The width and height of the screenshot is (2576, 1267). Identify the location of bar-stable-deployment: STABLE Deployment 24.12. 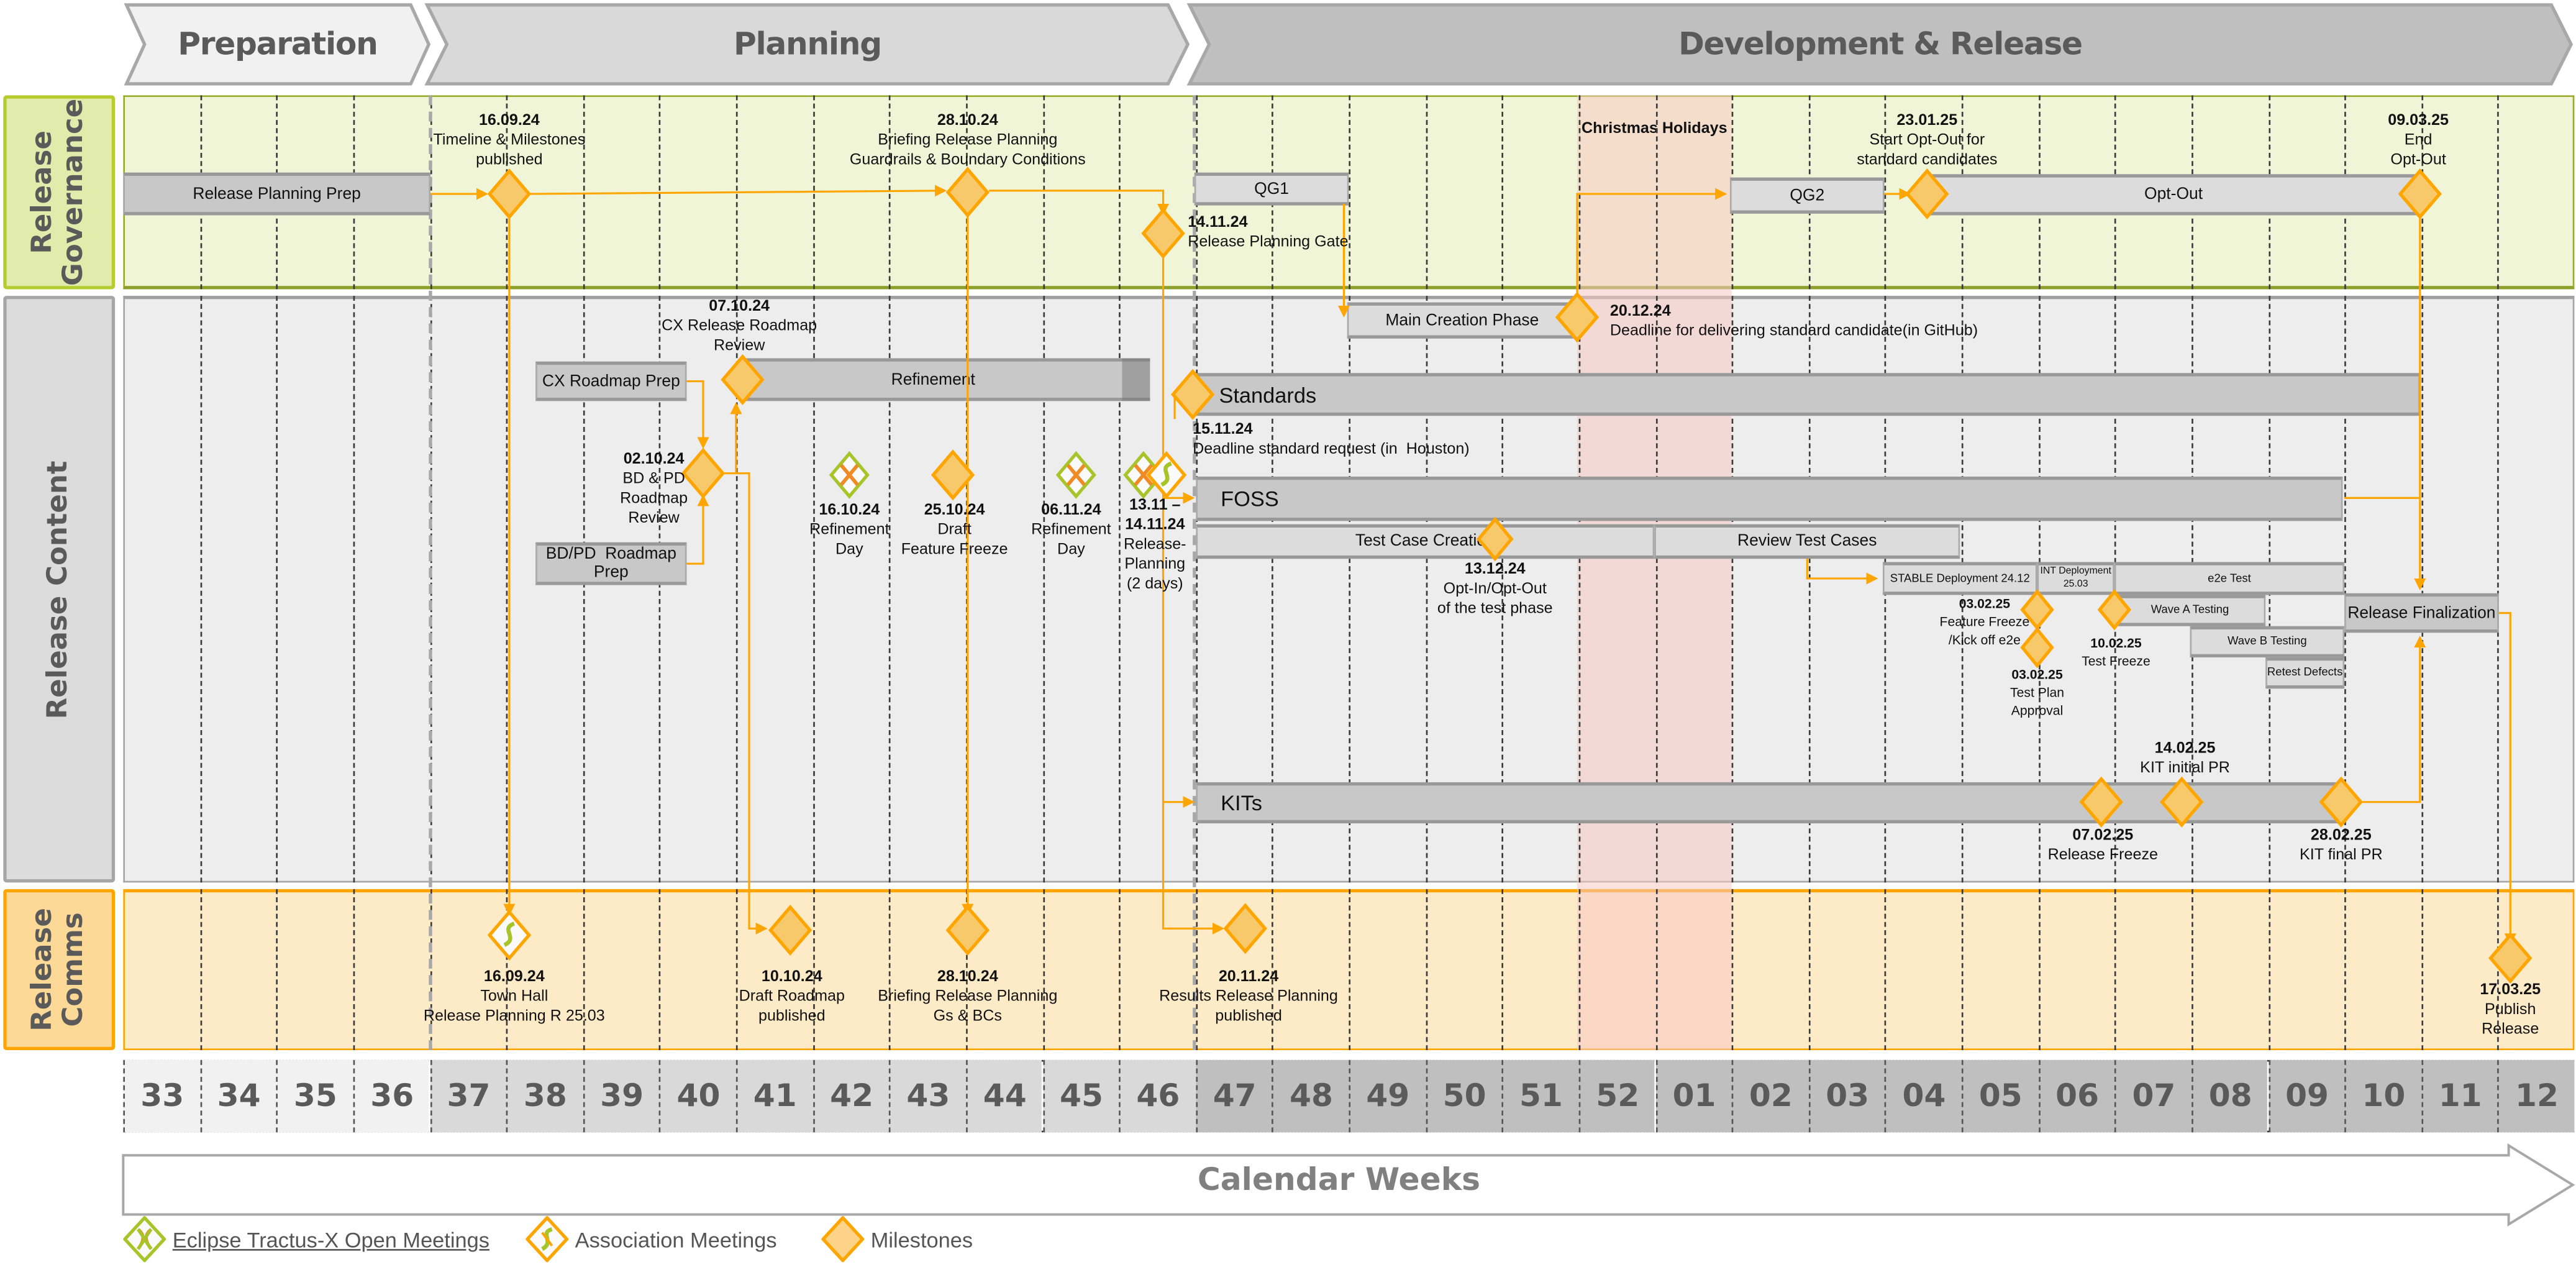
(1959, 578).